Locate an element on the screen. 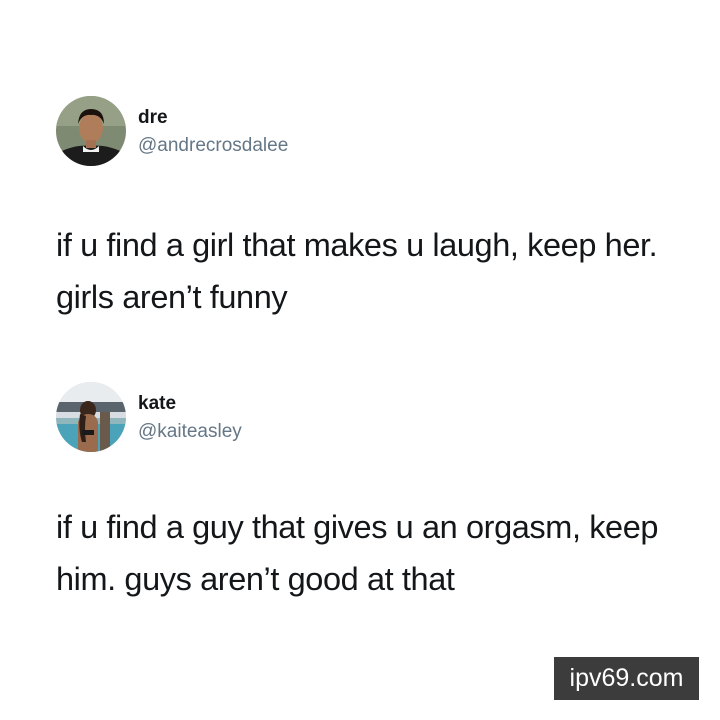 This screenshot has height=720, width=720. author-name: dre is located at coordinates (153, 118).